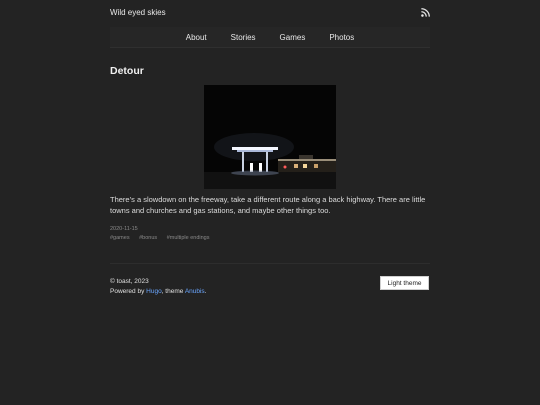 Image resolution: width=540 pixels, height=405 pixels. What do you see at coordinates (196, 37) in the screenshot?
I see `nav-about: About` at bounding box center [196, 37].